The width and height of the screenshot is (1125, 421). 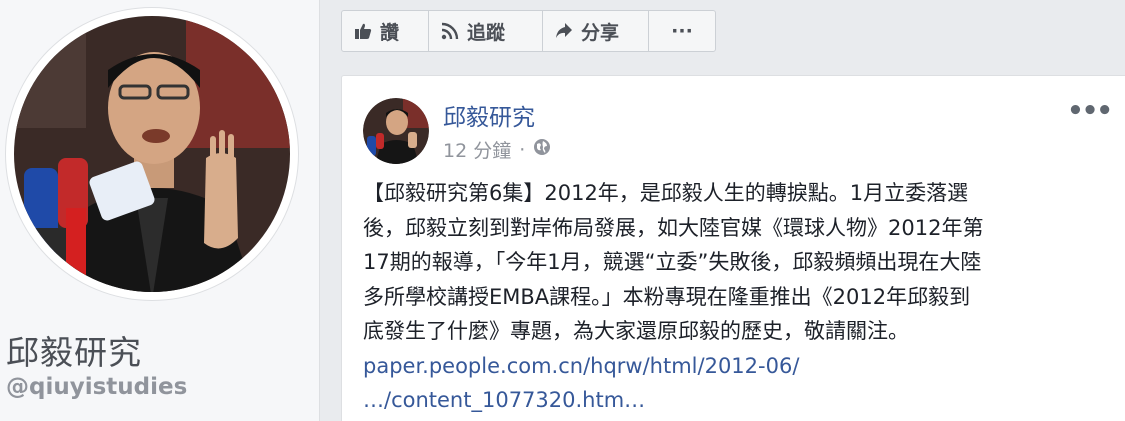 I want to click on share-button: 分享, so click(x=596, y=31).